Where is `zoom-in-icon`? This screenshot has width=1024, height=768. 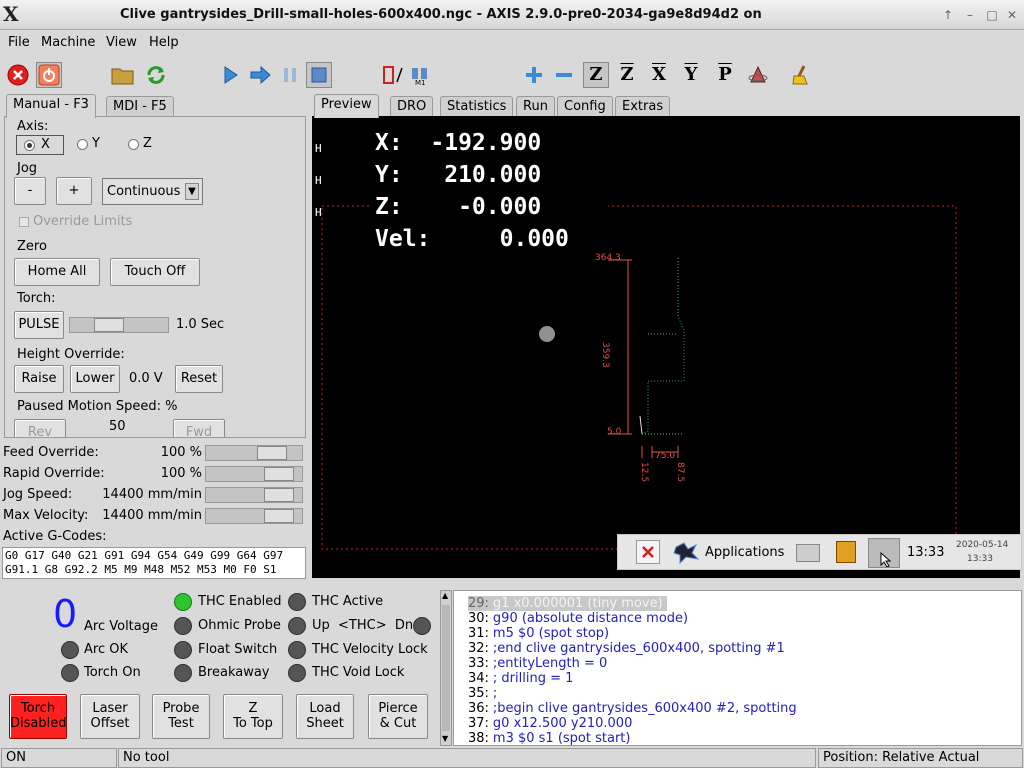 zoom-in-icon is located at coordinates (534, 75).